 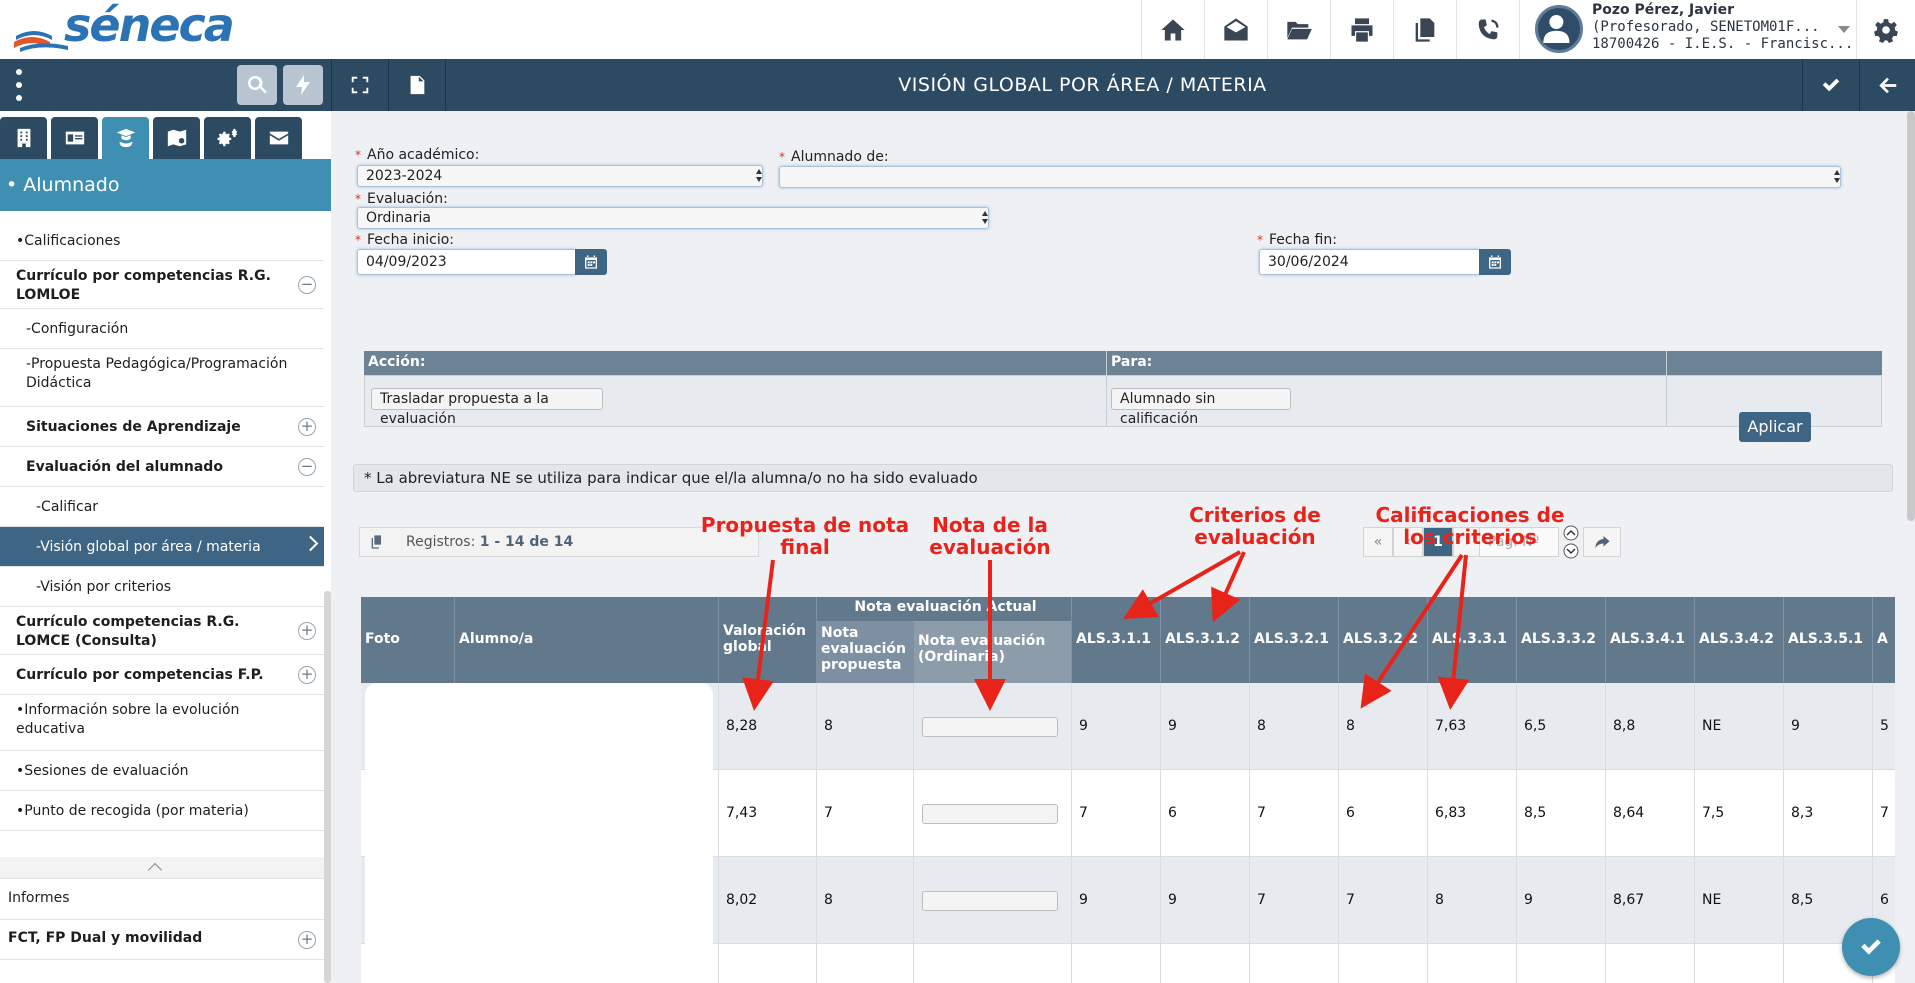 I want to click on confirm-fab-button, so click(x=1871, y=947).